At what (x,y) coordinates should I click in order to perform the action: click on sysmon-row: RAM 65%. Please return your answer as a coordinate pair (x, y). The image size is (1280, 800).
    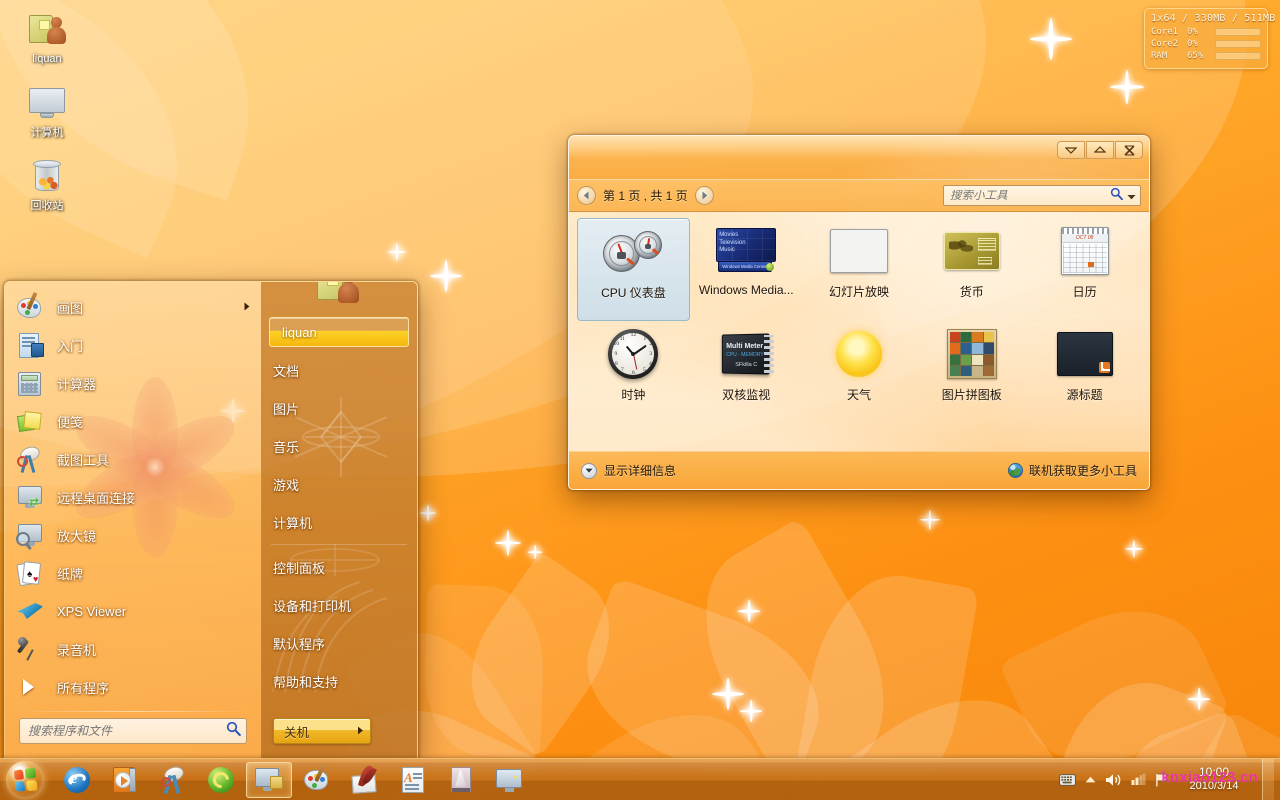
    Looking at the image, I should click on (1206, 56).